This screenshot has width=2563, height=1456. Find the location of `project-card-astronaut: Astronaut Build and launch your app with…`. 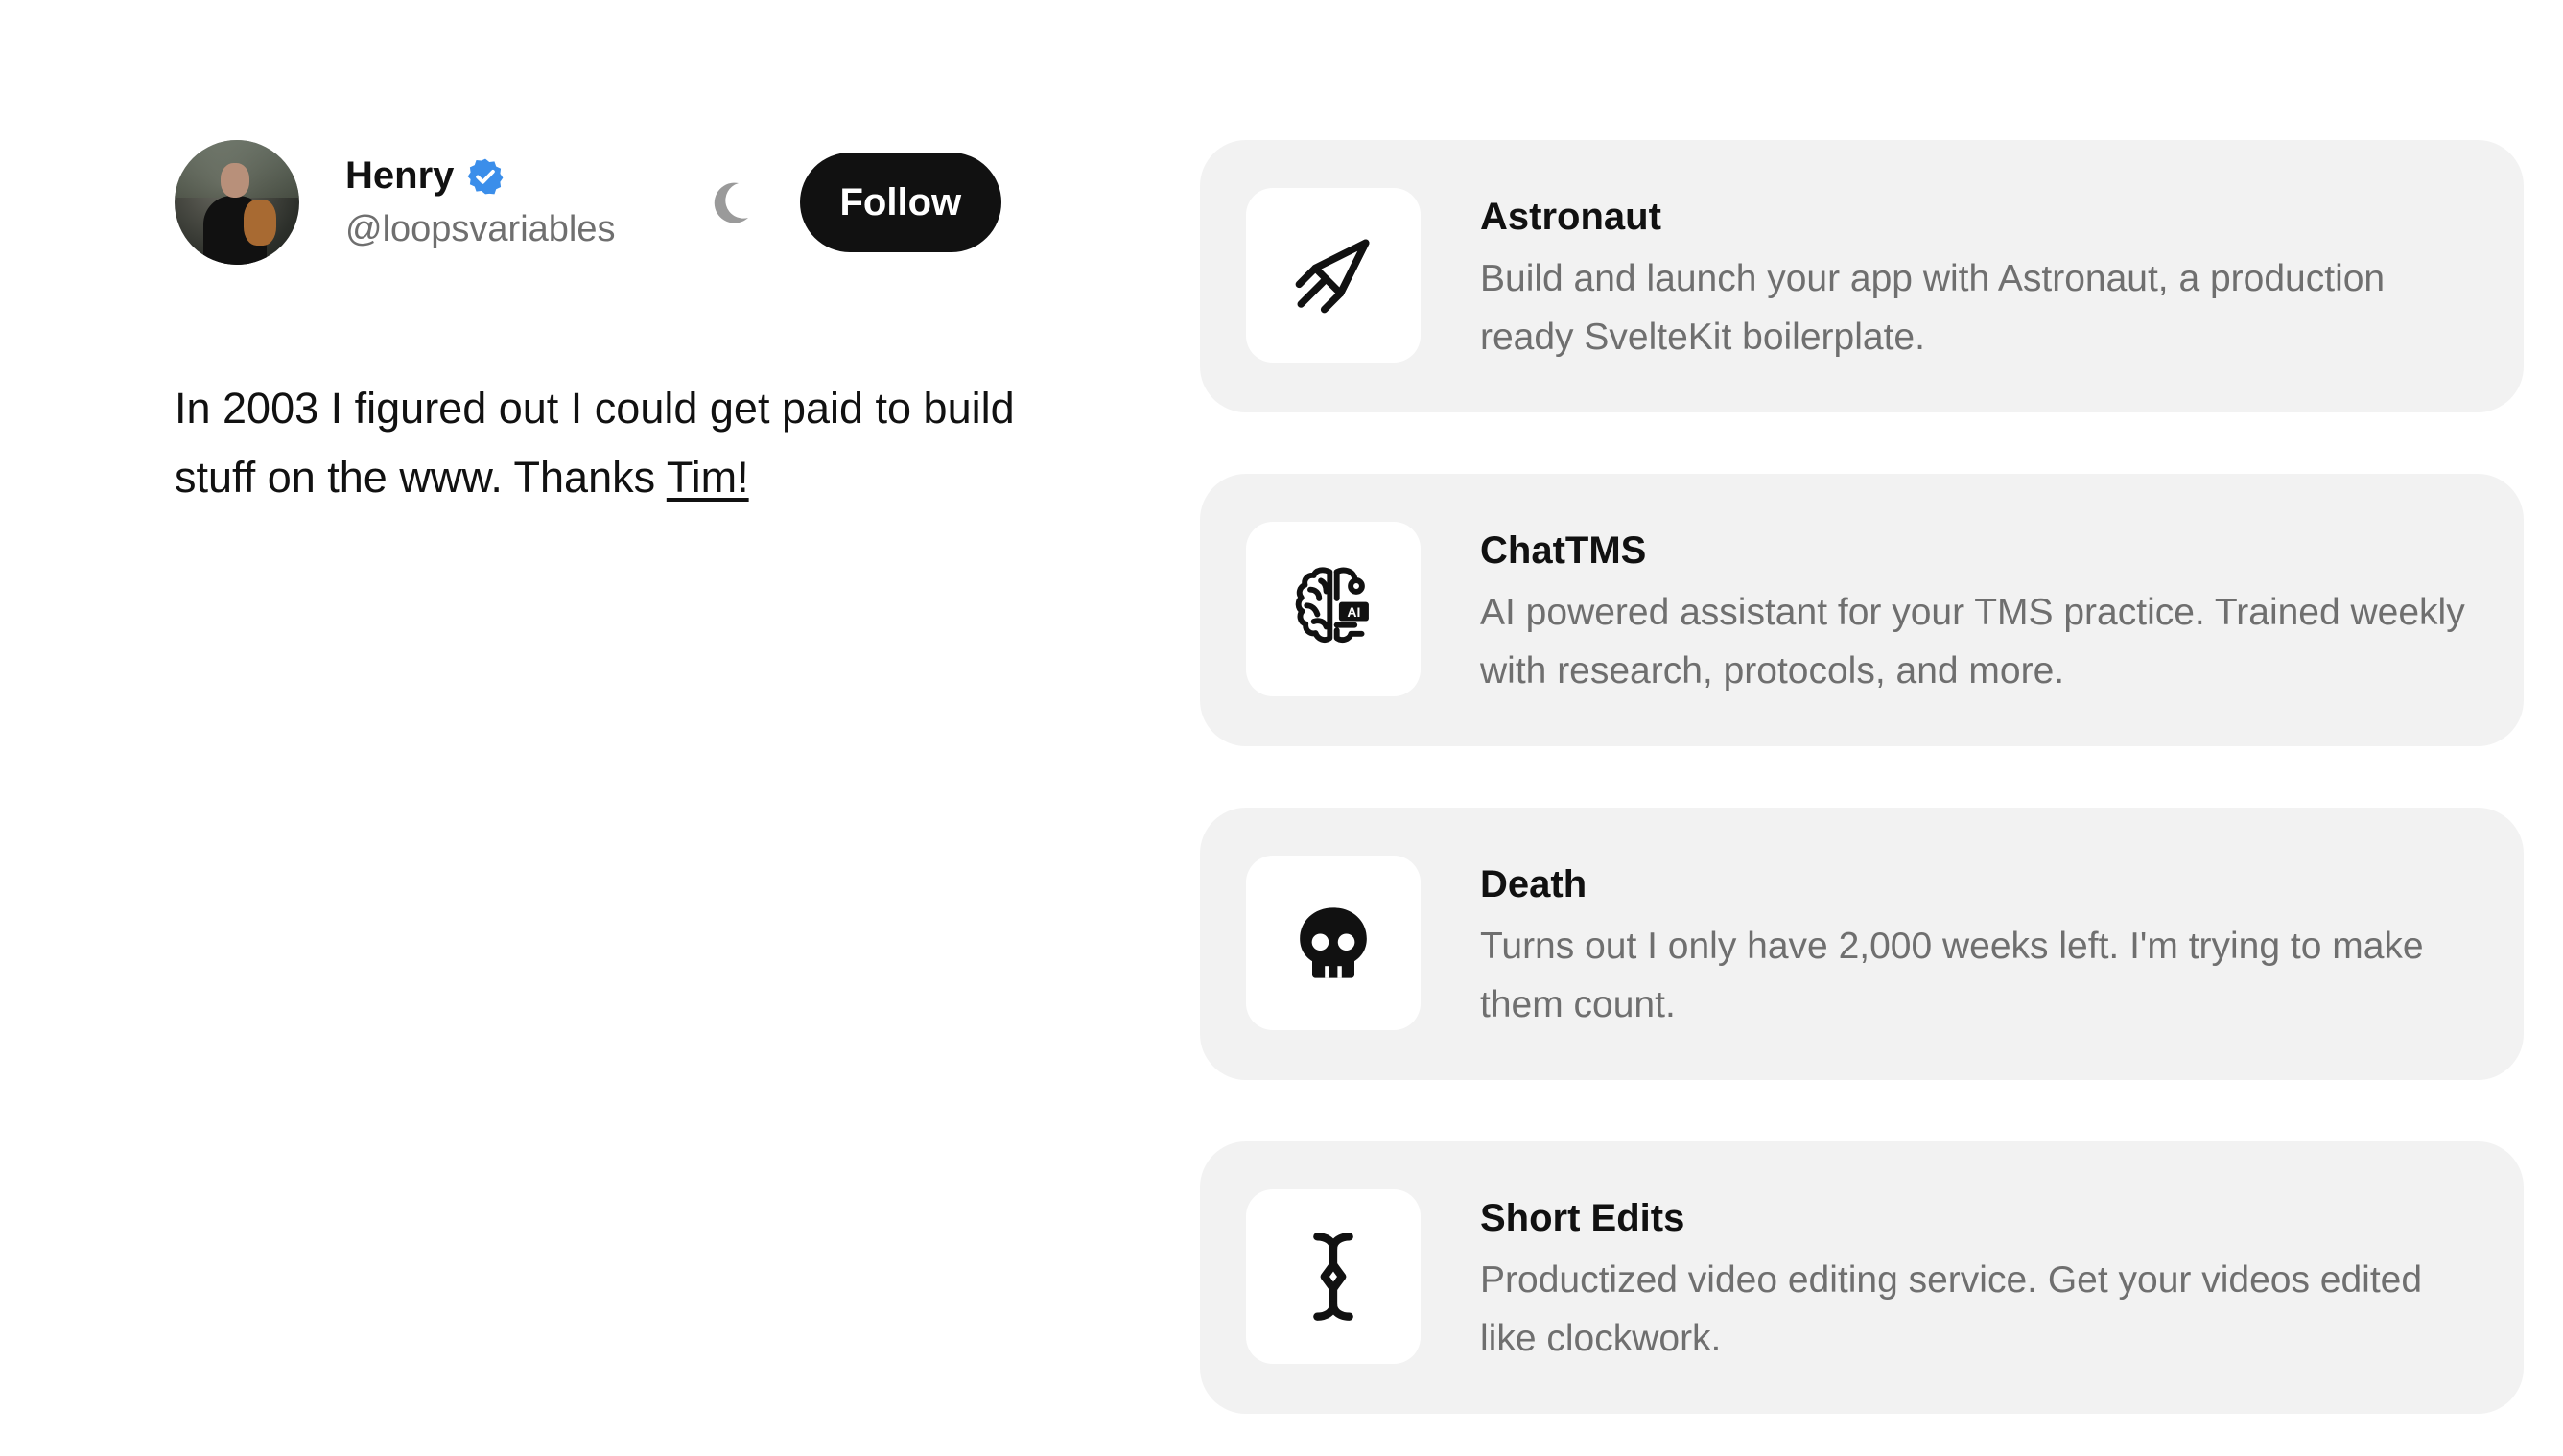

project-card-astronaut: Astronaut Build and launch your app with… is located at coordinates (1862, 276).